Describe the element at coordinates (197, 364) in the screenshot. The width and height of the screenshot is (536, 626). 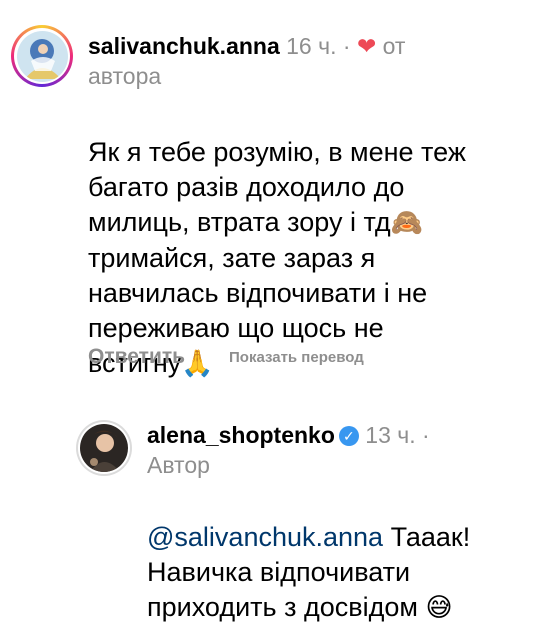
I see `folded-hands-emoji: 🙏` at that location.